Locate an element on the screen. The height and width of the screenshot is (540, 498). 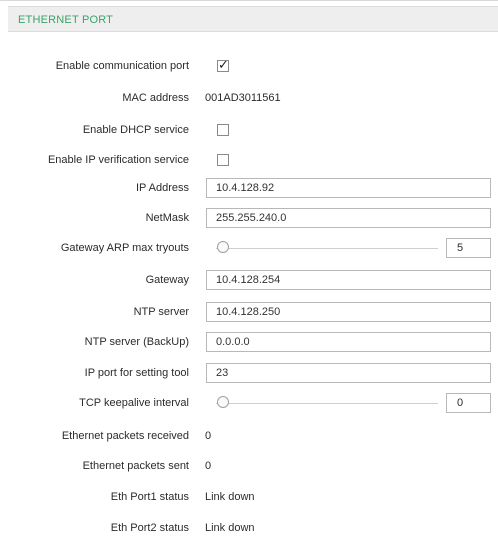
ip-port-tool-label: IP port for setting tool is located at coordinates (136, 373).